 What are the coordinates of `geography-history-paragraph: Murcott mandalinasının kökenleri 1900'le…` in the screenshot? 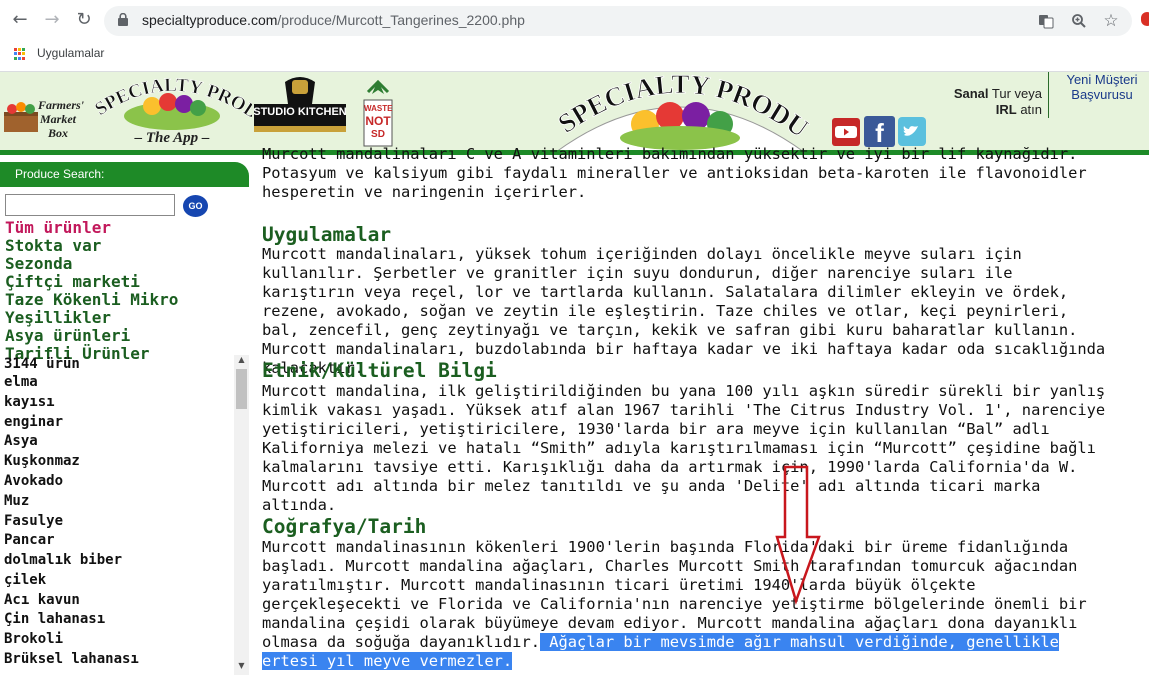 It's located at (688, 604).